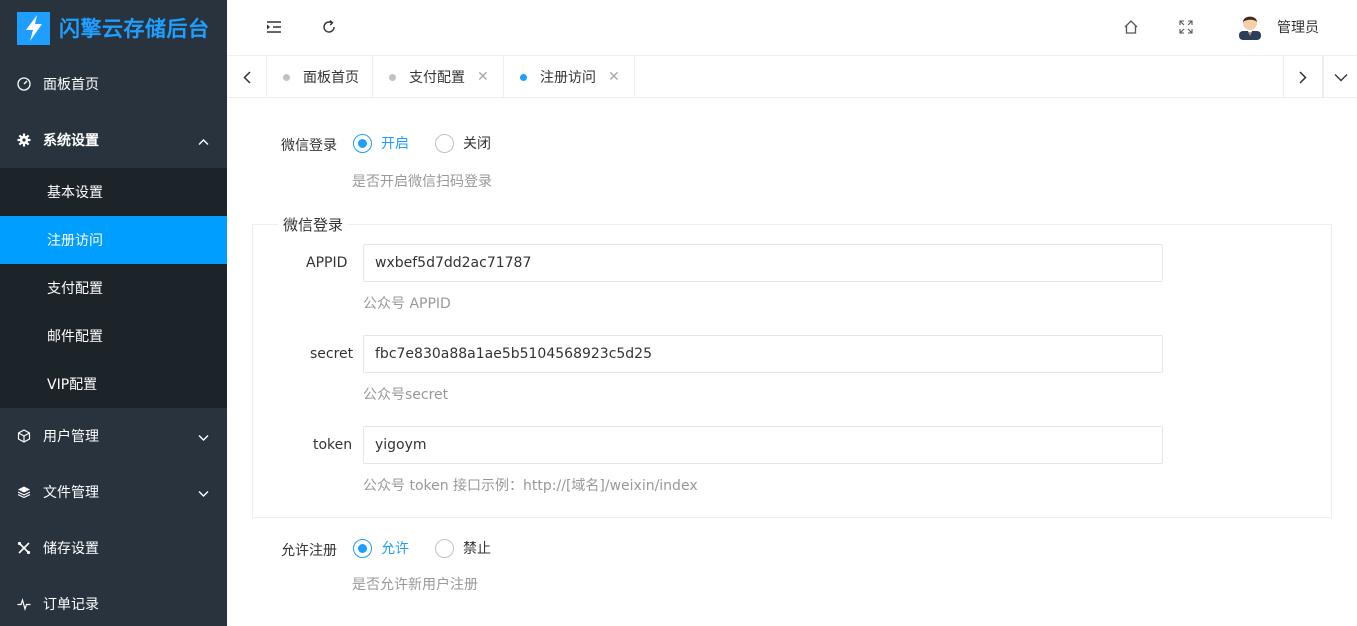 The width and height of the screenshot is (1357, 626). What do you see at coordinates (406, 395) in the screenshot?
I see `secret-help: 公众号secret` at bounding box center [406, 395].